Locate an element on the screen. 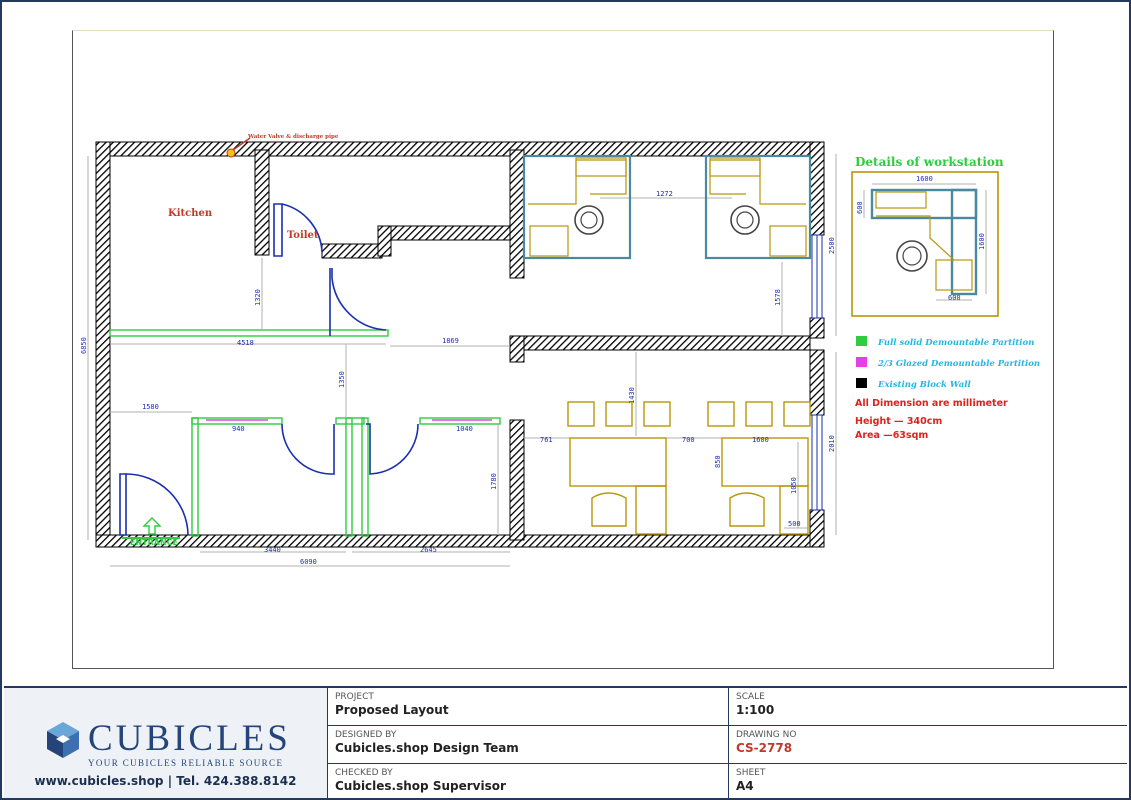 The height and width of the screenshot is (800, 1131). dim-1600: 1600 is located at coordinates (760, 440).